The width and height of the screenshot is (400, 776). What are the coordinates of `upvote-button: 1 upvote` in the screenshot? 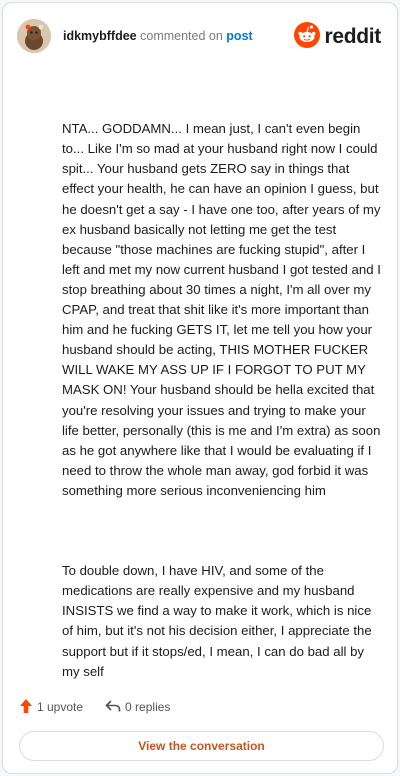 It's located at (51, 707).